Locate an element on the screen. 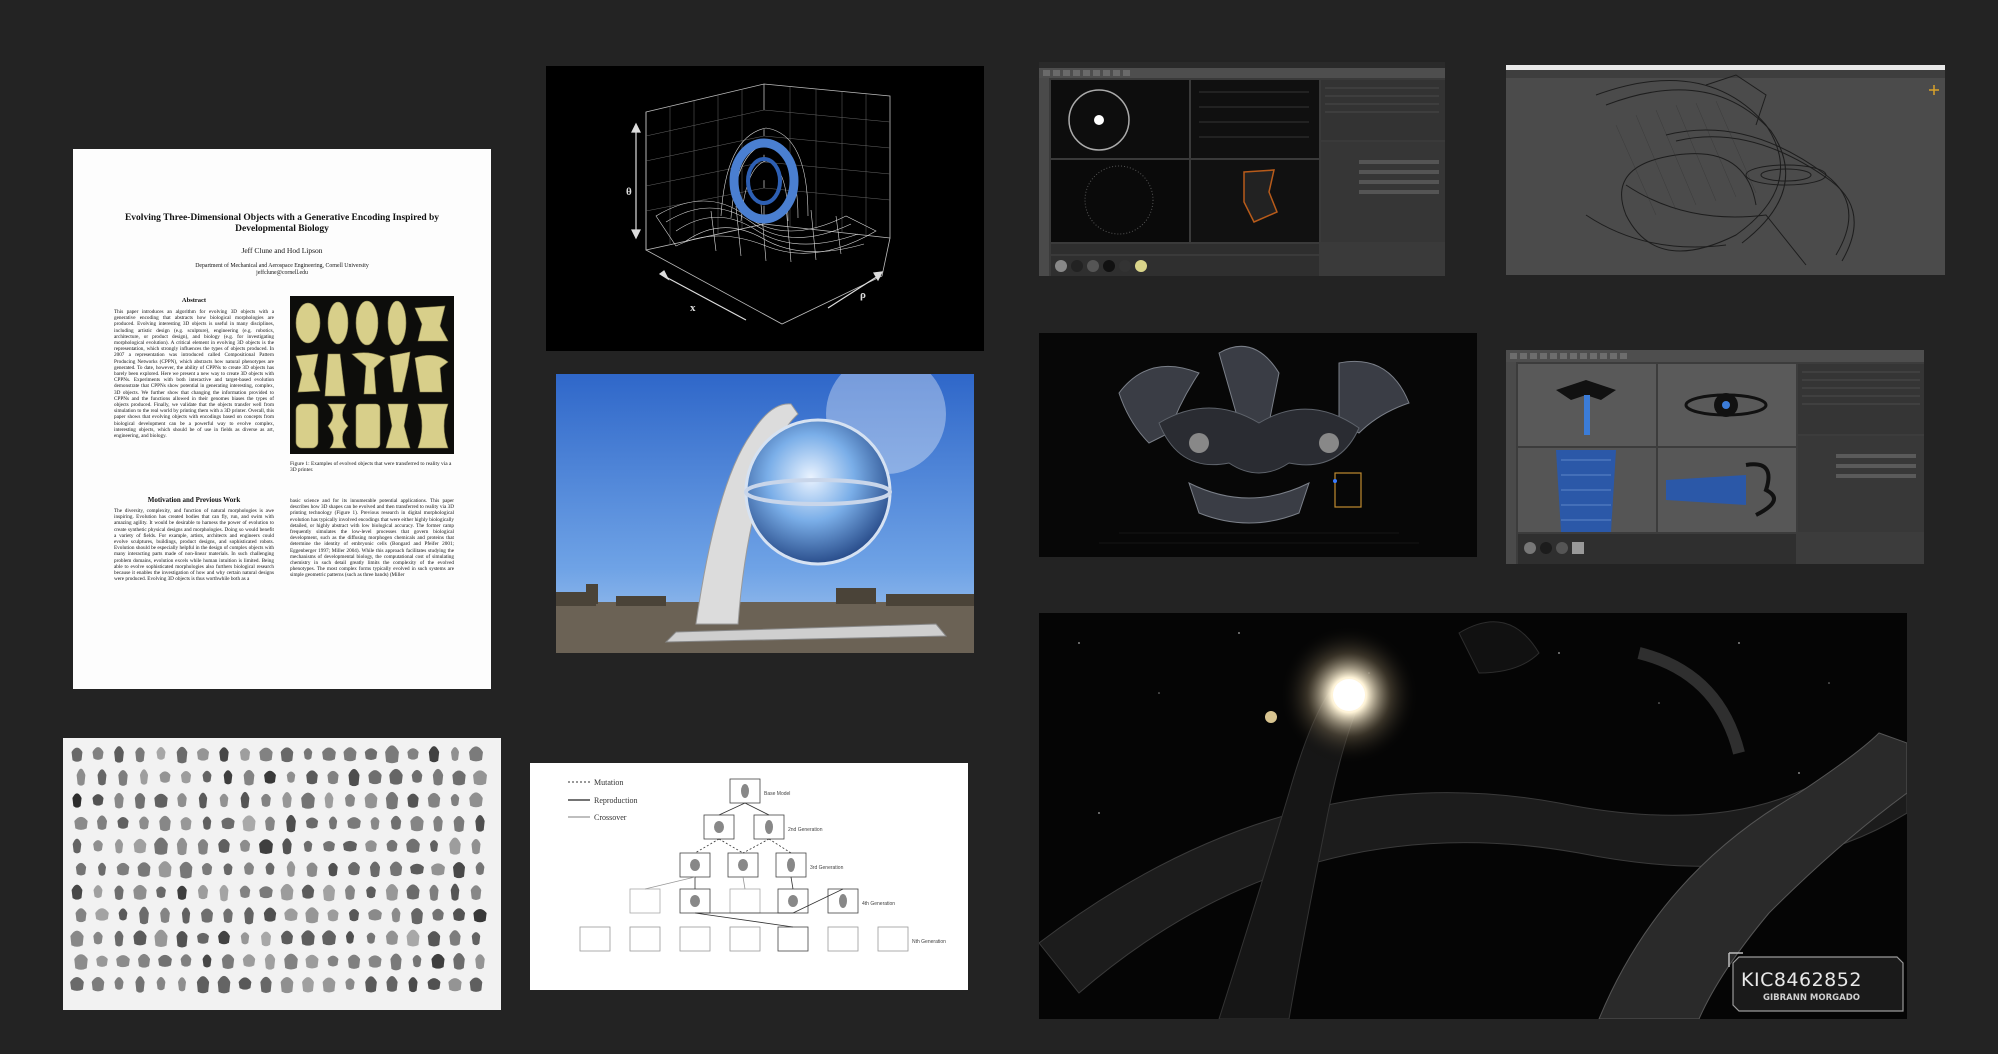 The image size is (1998, 1054). title-badge: KIC8462852 GIBRANN MORGADO is located at coordinates (1816, 982).